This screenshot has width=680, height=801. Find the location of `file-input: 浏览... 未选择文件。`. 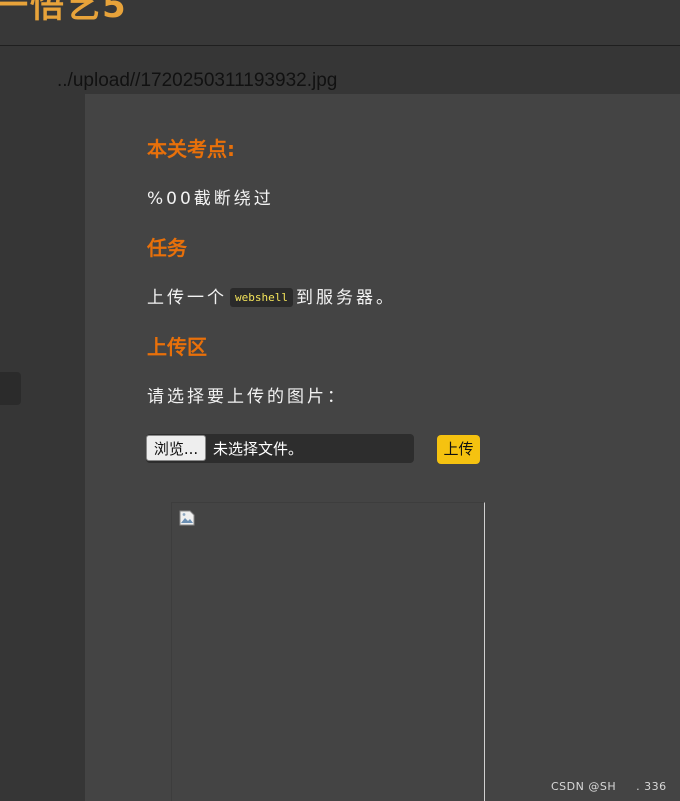

file-input: 浏览... 未选择文件。 is located at coordinates (280, 448).